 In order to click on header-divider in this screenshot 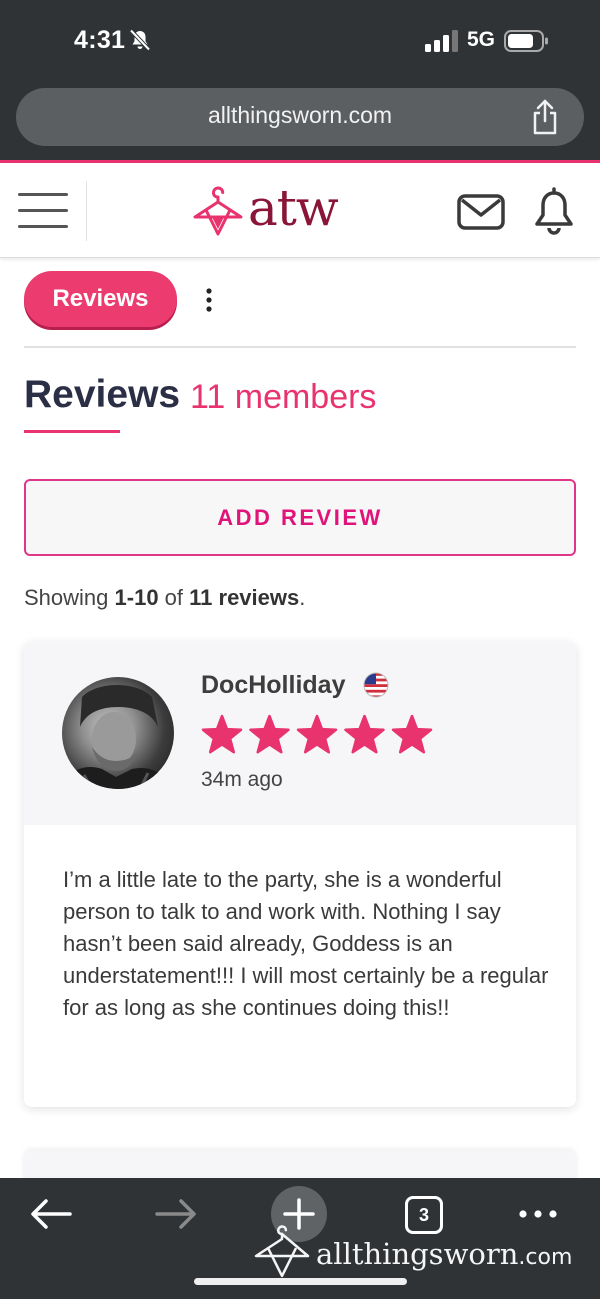, I will do `click(86, 211)`.